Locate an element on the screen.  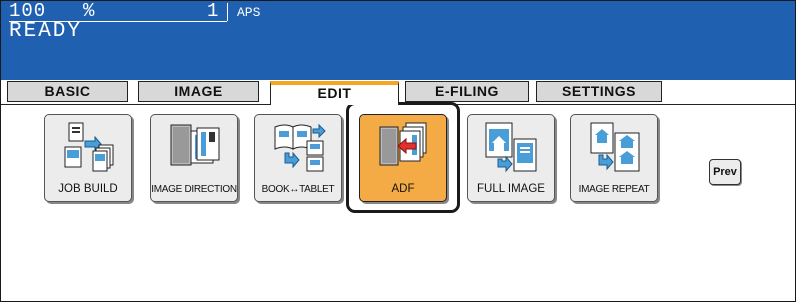
book-tablet-label: BOOK↔TABLET is located at coordinates (298, 189).